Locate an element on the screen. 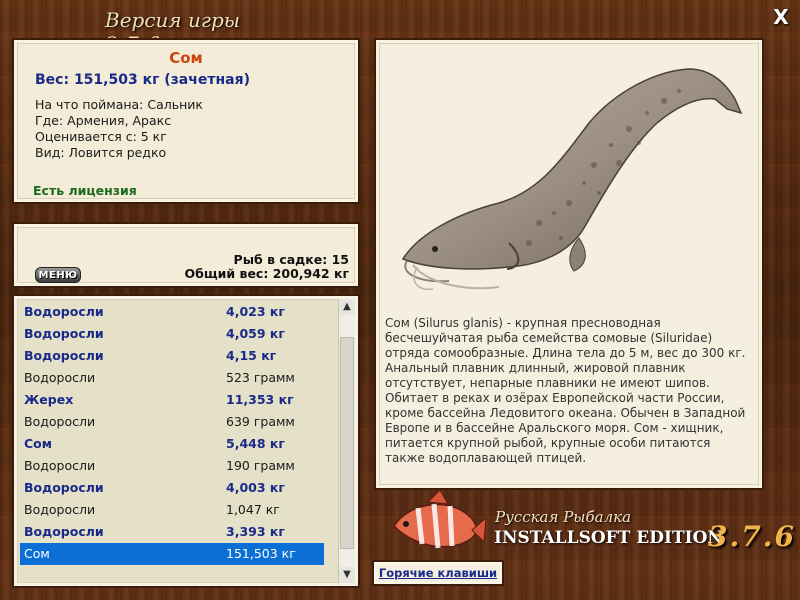  fish-name: Сом is located at coordinates (186, 58).